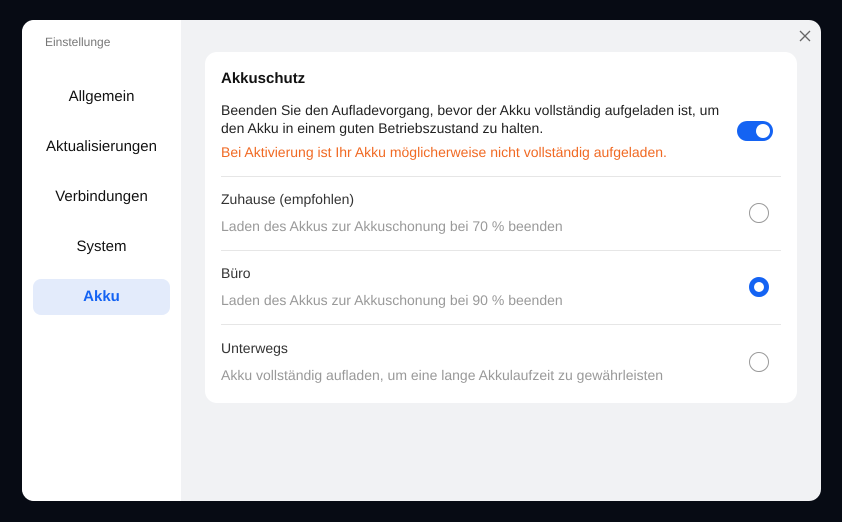 The image size is (842, 522). I want to click on description-text: Beenden Sie den Aufladevorgang, bevor der Akku vollständig aufgeladen ist, um den Akku in einem guten Betriebszustand zu halten., so click(470, 118).